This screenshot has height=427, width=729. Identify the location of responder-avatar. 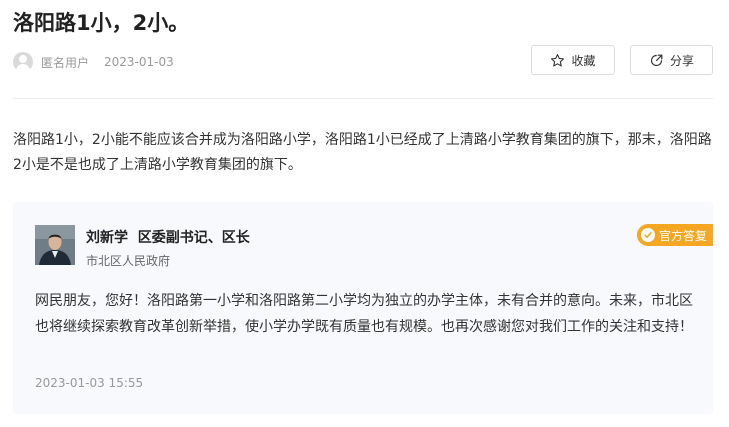
(55, 245).